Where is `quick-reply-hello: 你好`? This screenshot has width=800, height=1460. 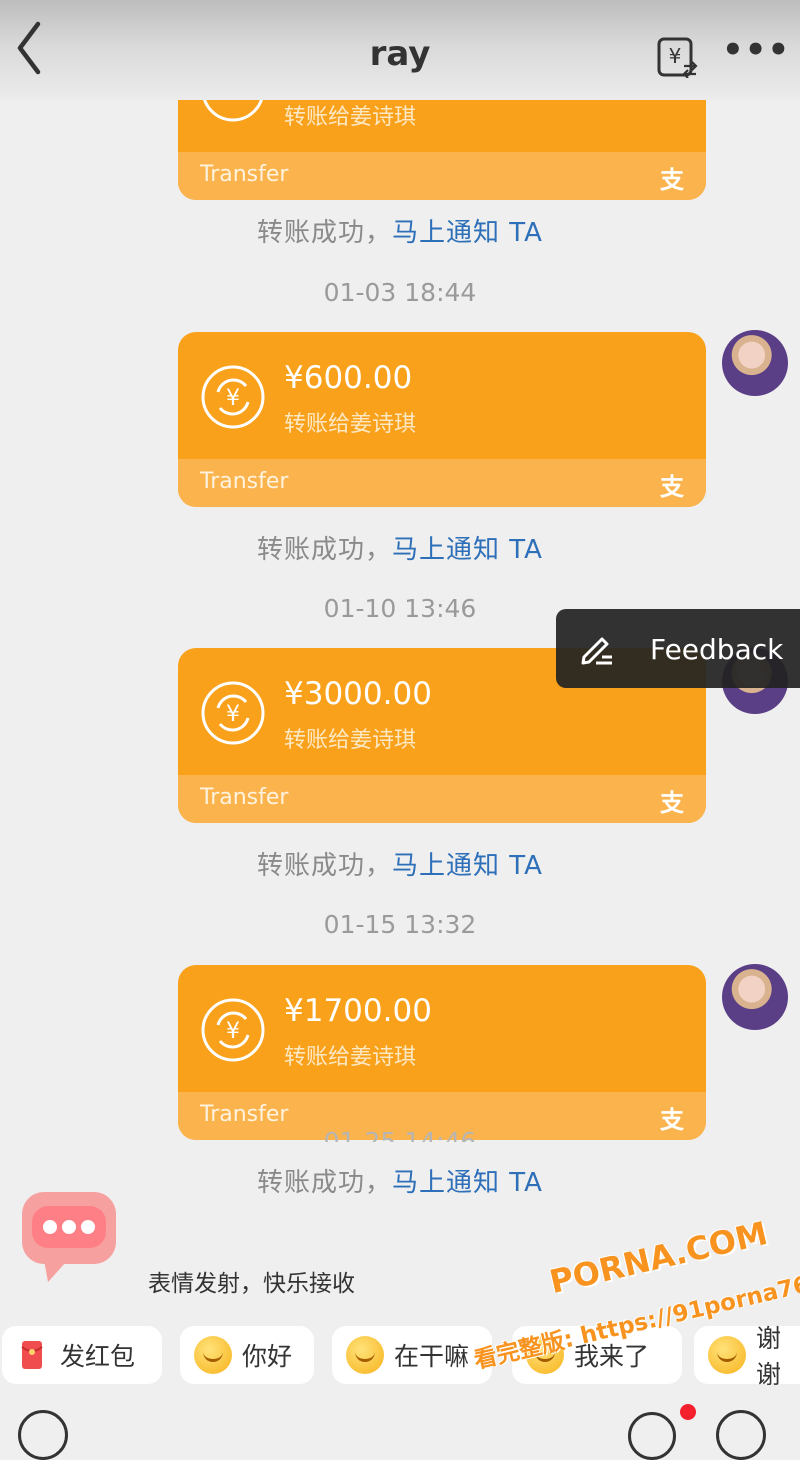 quick-reply-hello: 你好 is located at coordinates (247, 1355).